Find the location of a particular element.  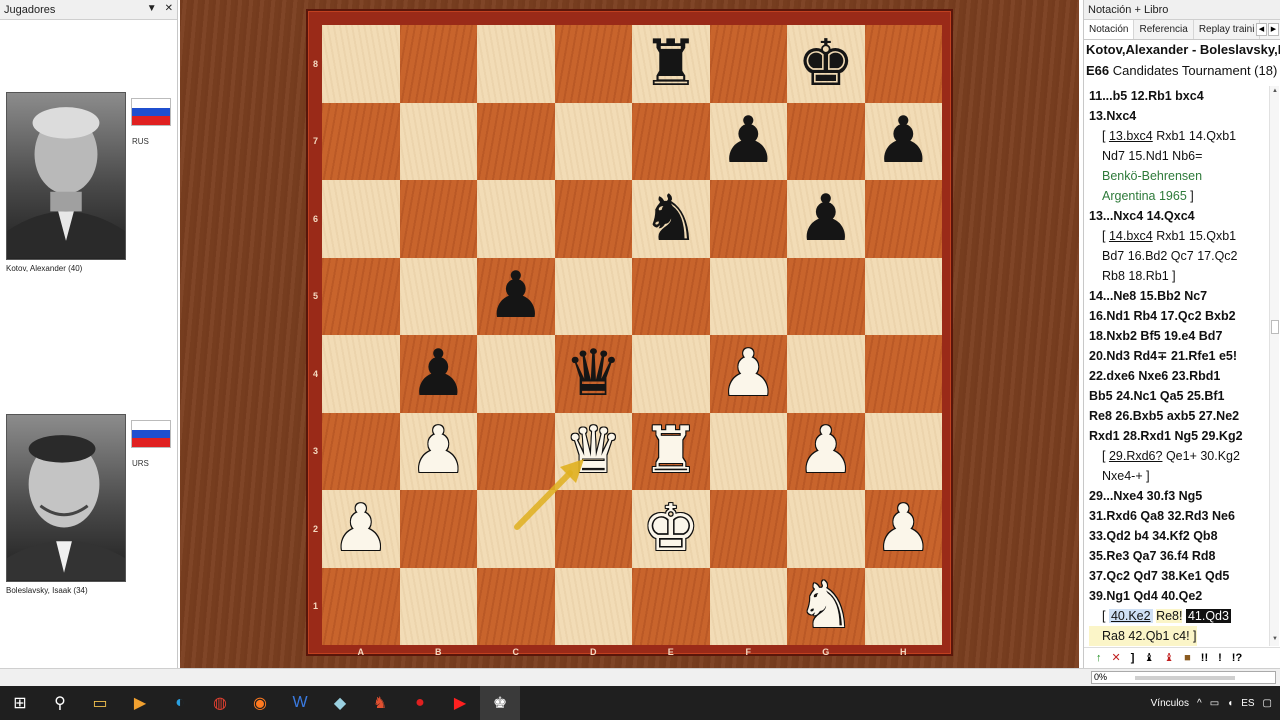

variation-line: Rb8 18.Rb1 ] is located at coordinates (1179, 276).